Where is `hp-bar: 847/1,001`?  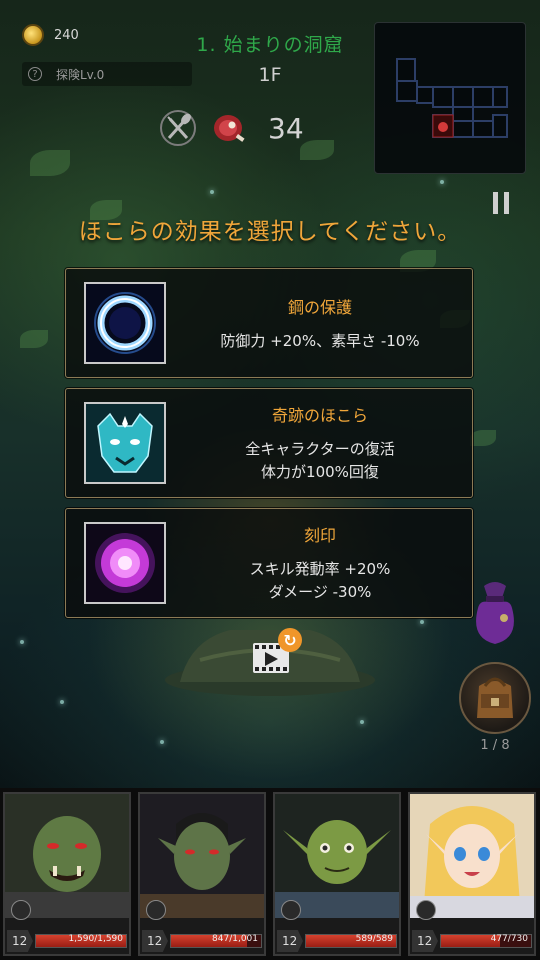
hp-bar: 847/1,001 is located at coordinates (216, 941).